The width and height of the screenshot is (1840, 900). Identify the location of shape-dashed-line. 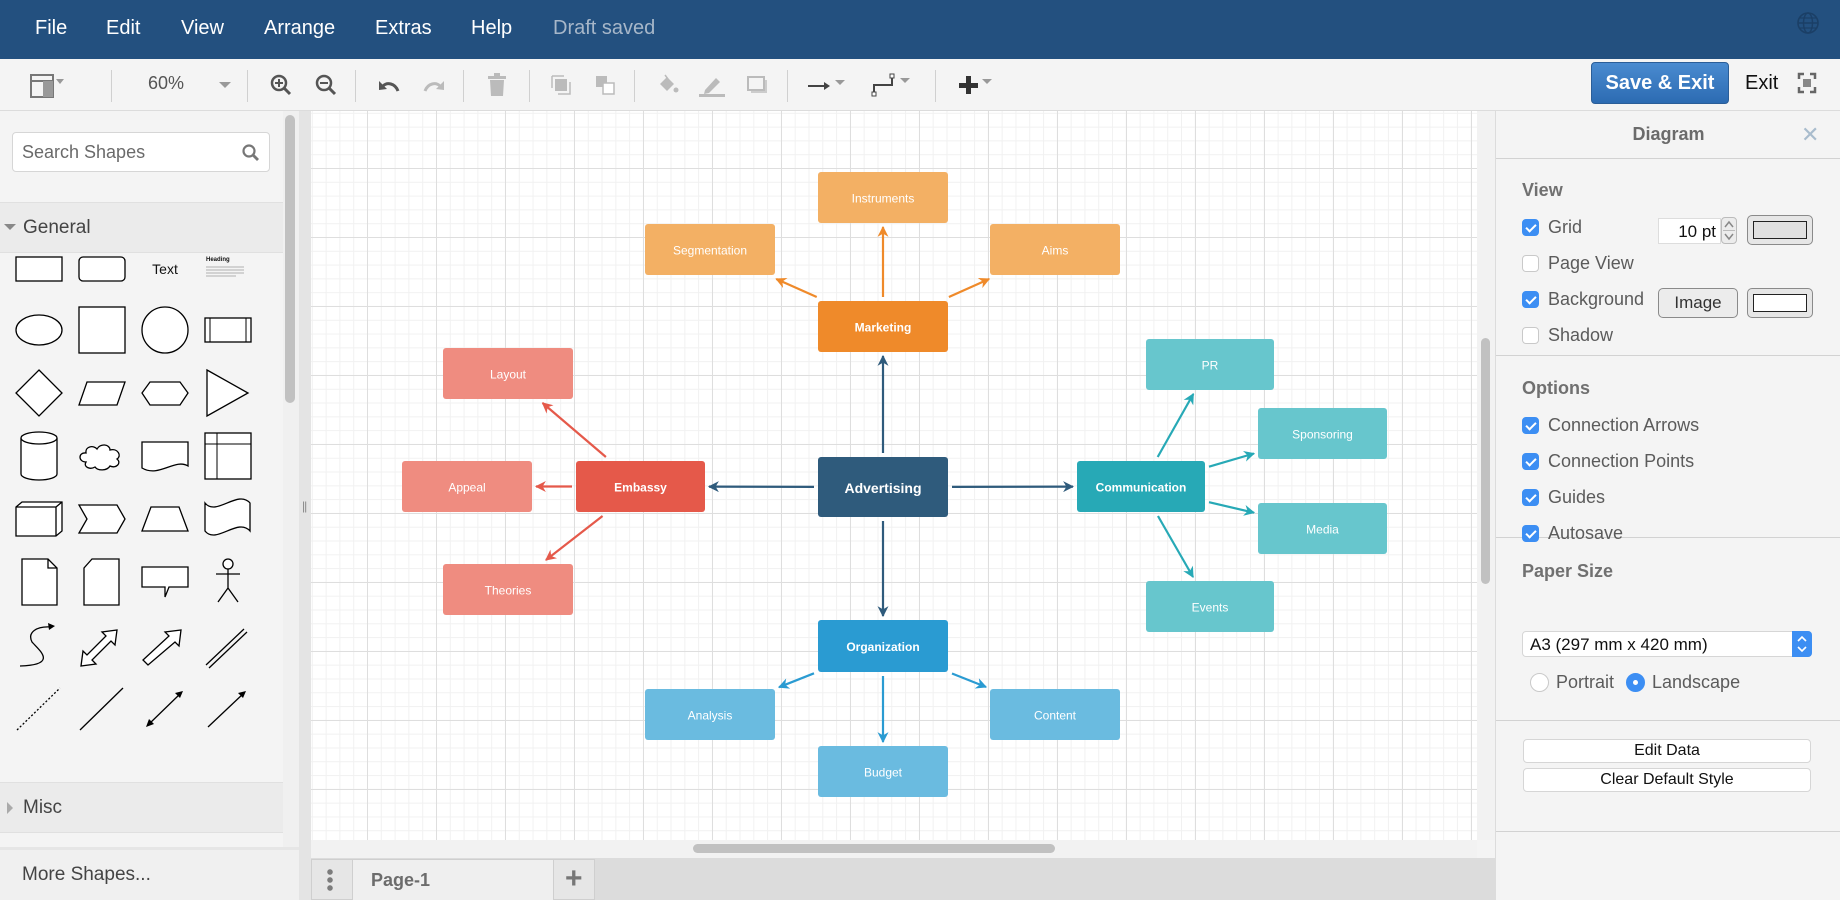
(38, 708).